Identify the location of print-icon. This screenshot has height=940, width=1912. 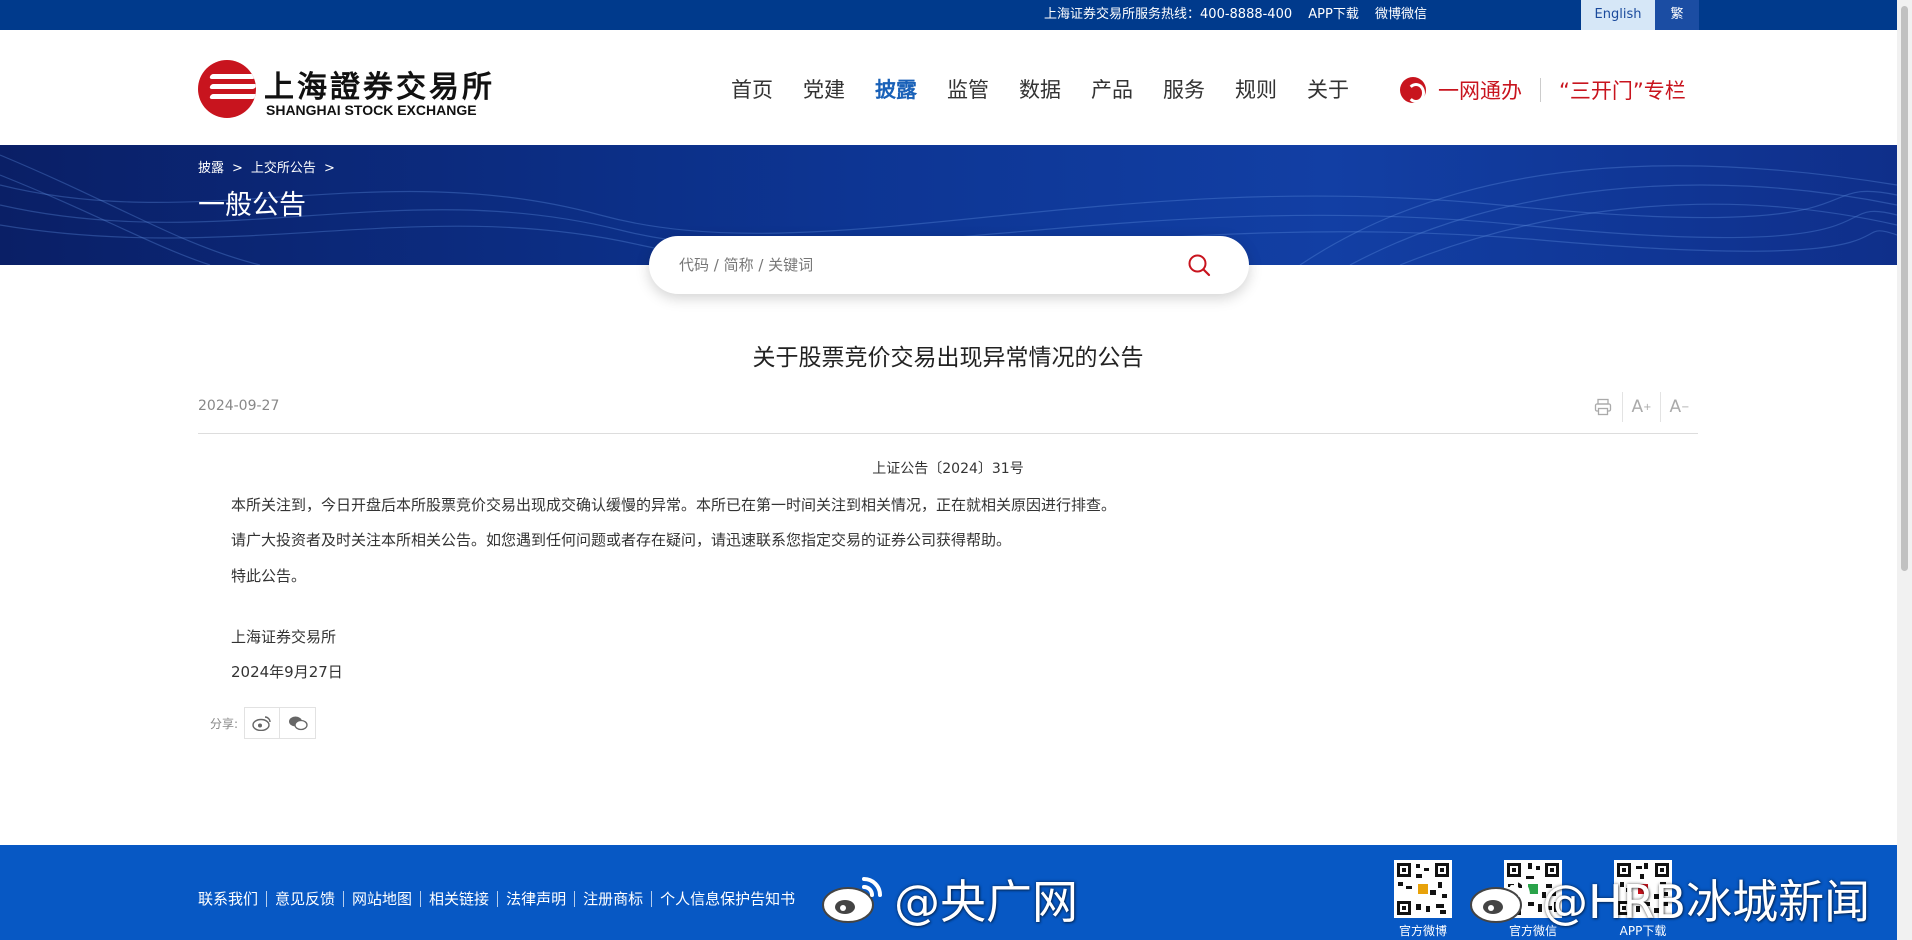
(1603, 407).